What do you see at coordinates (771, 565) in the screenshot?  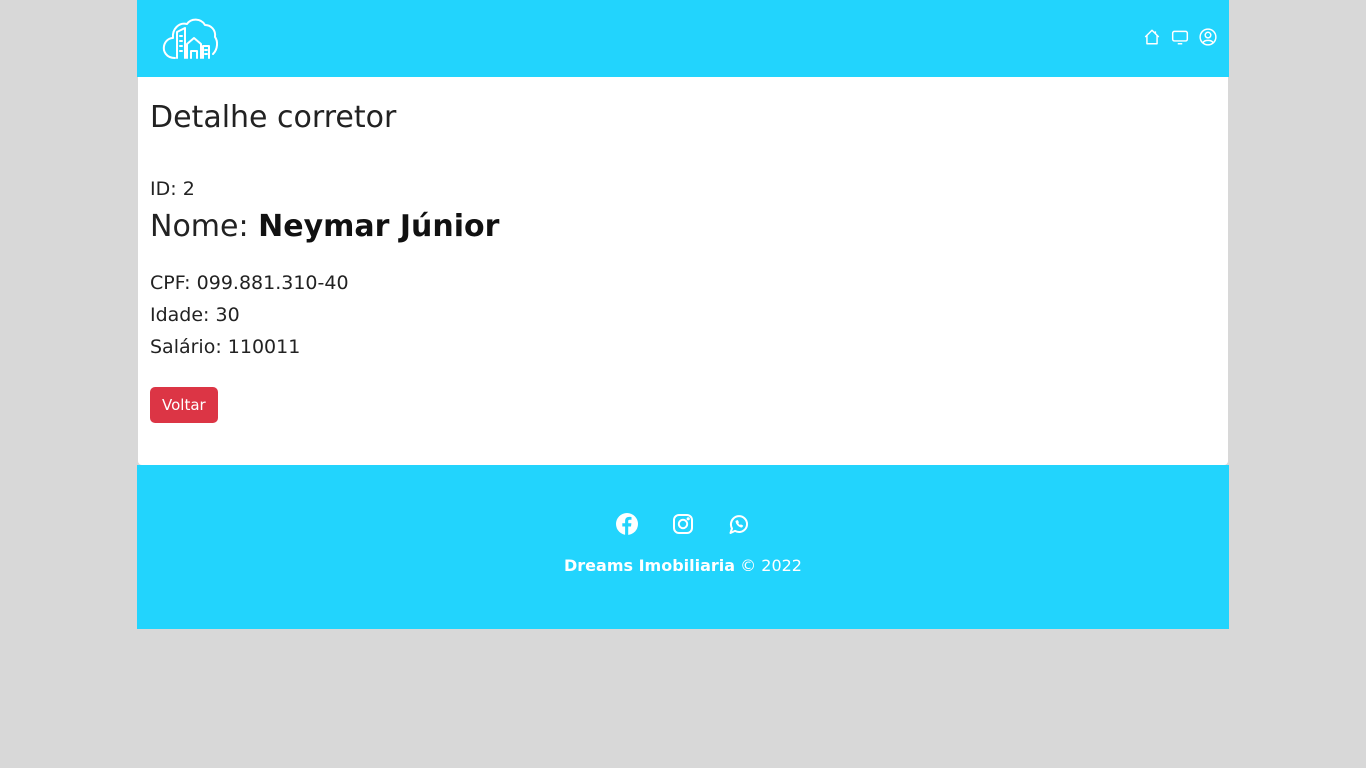 I see `footer-copyright: © 2022` at bounding box center [771, 565].